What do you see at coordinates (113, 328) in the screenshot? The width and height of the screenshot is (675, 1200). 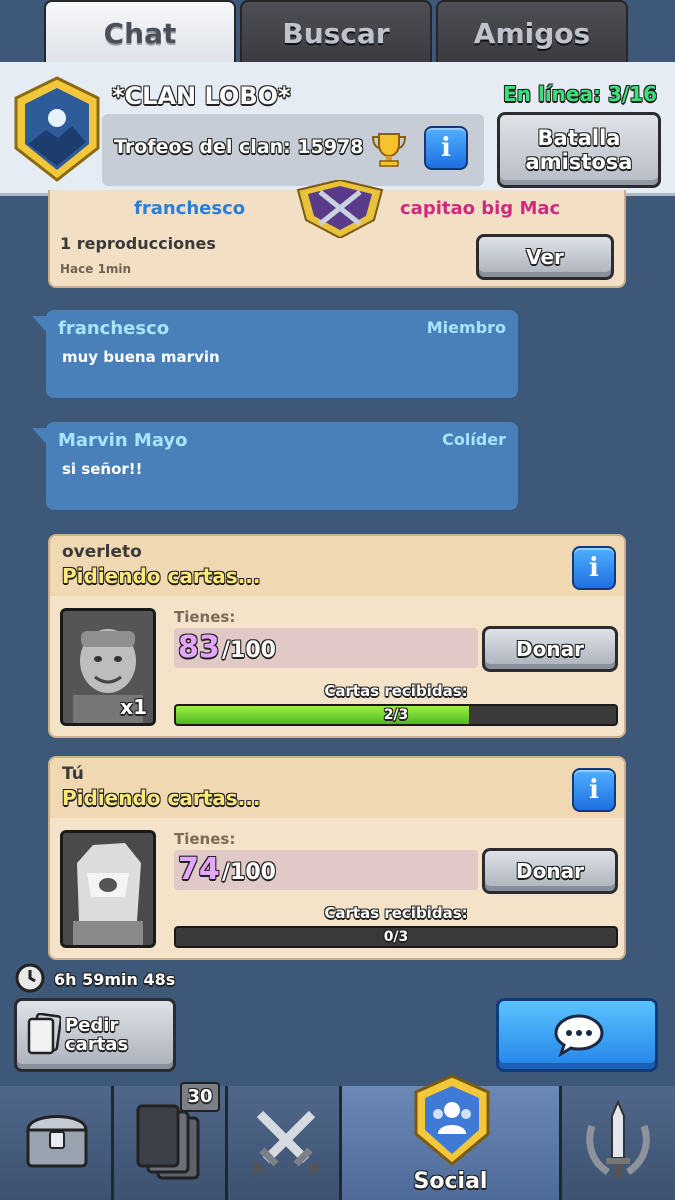 I see `message-author: franchesco` at bounding box center [113, 328].